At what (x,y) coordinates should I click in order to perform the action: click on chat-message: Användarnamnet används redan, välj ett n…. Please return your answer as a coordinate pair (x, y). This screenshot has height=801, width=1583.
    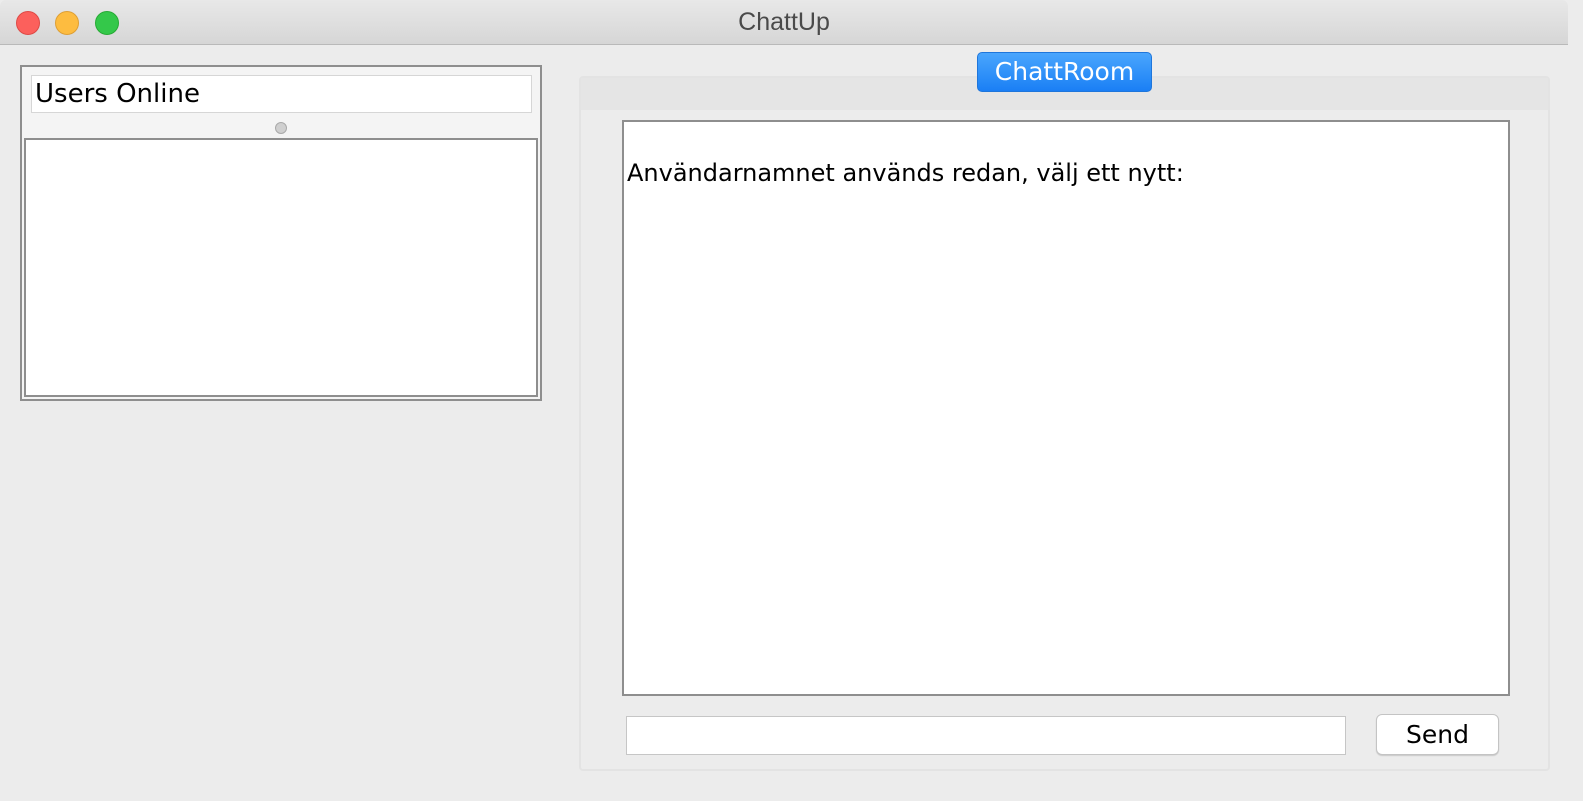
    Looking at the image, I should click on (905, 173).